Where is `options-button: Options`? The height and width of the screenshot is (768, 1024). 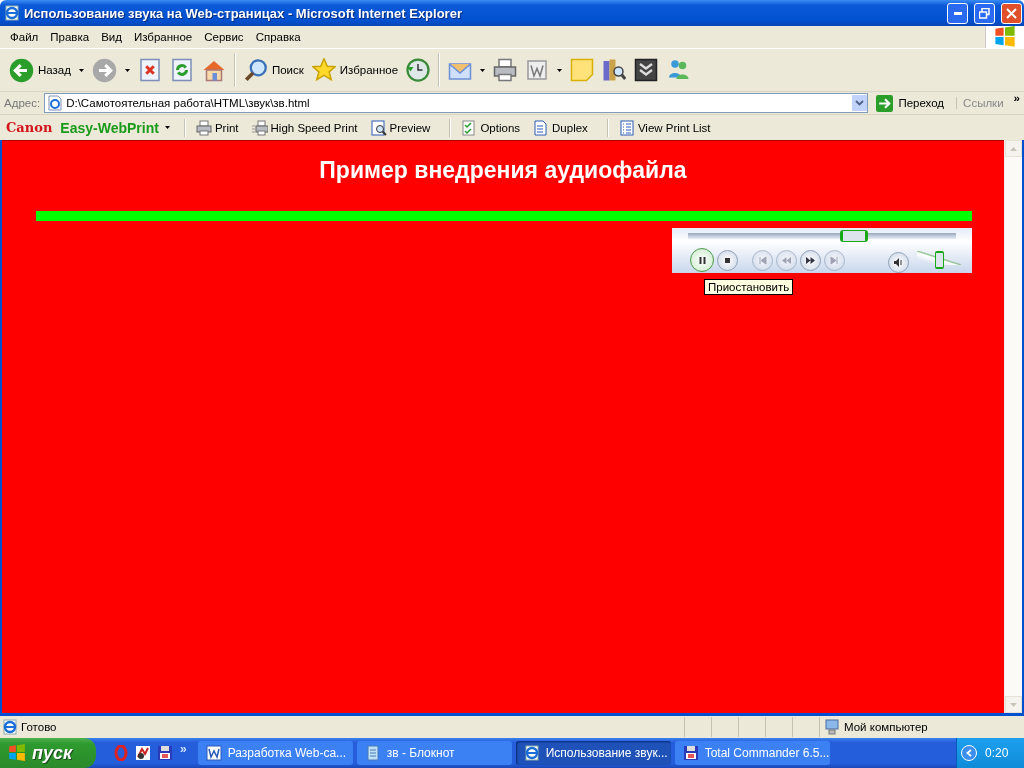 options-button: Options is located at coordinates (494, 127).